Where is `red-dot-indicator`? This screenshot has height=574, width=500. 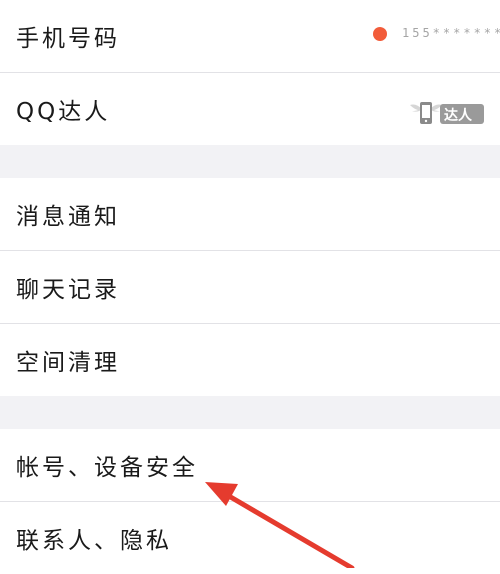 red-dot-indicator is located at coordinates (380, 34).